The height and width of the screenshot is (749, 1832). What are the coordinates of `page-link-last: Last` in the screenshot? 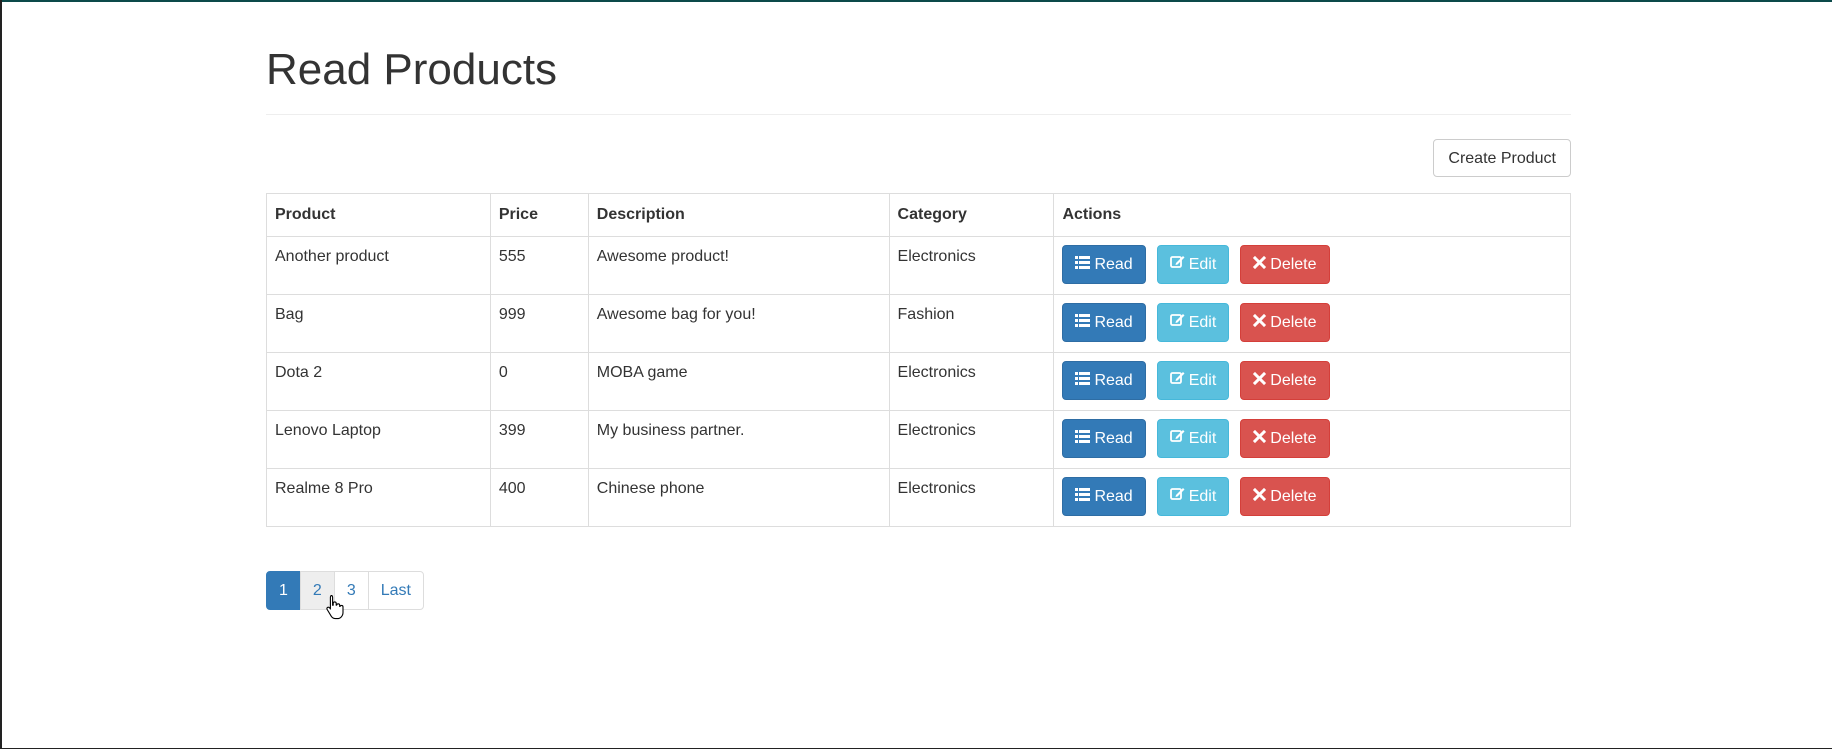 It's located at (395, 590).